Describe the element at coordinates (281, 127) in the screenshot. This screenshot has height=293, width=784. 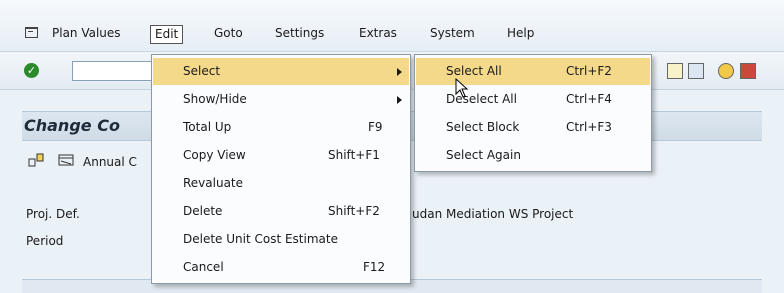
I see `menu-item-total-up: Total Up F9` at that location.